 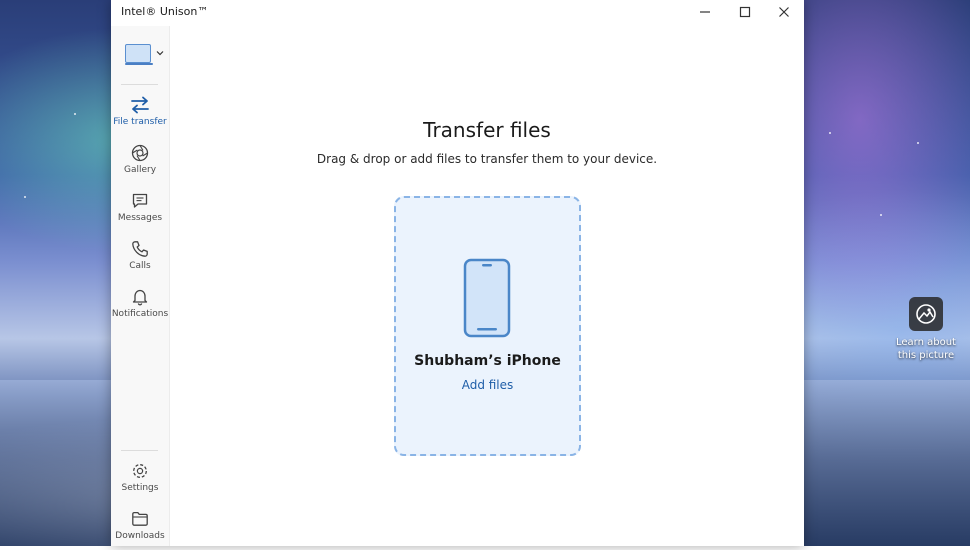 I want to click on sidebar-item-file-transfer: File transfer, so click(x=140, y=114).